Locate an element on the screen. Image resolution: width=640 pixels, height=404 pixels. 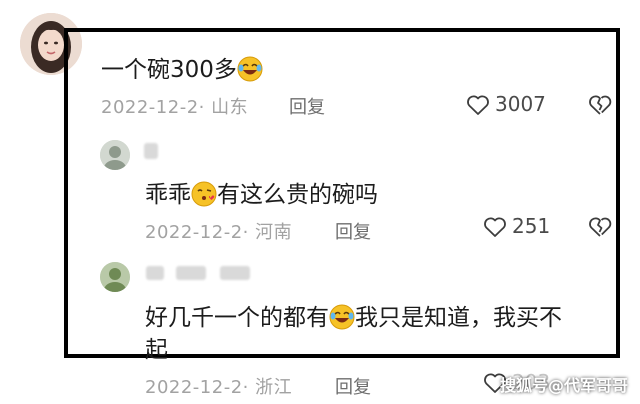
comment-meta: 2022-12-2· 河南 is located at coordinates (219, 232).